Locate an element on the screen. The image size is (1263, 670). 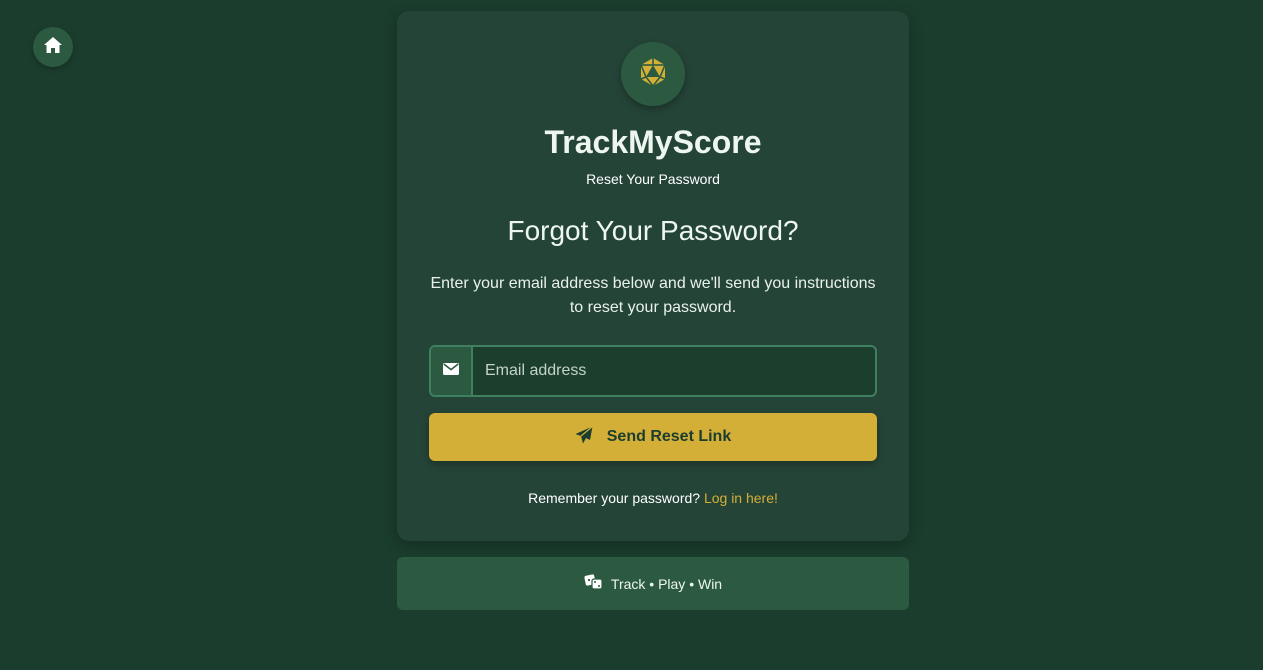
home-button is located at coordinates (53, 47).